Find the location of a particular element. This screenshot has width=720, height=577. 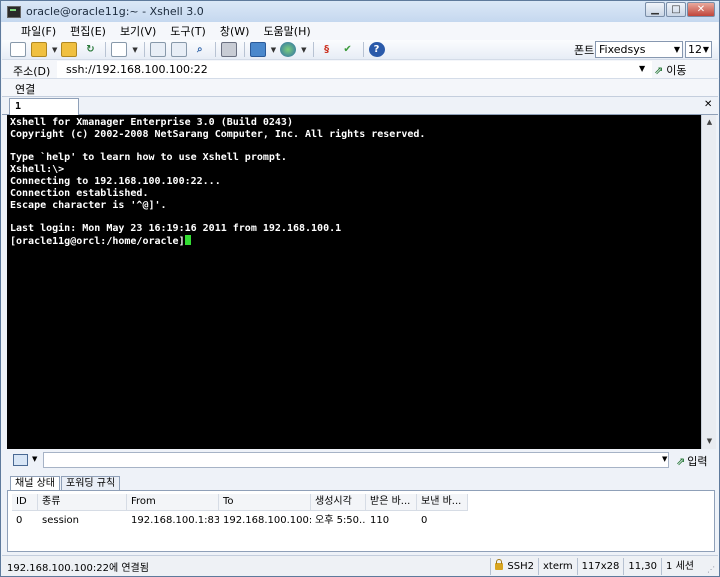

table-cell: 110 is located at coordinates (380, 520).